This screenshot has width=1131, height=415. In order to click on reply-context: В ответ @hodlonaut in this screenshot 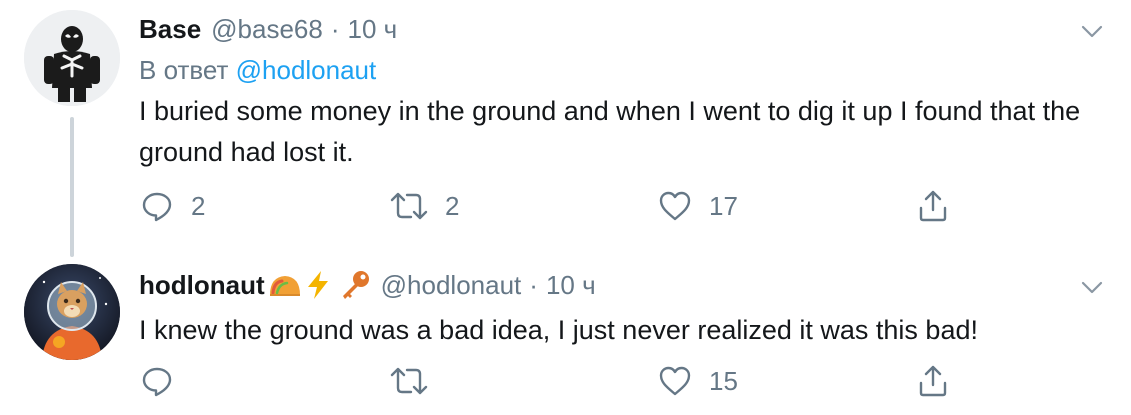, I will do `click(615, 70)`.